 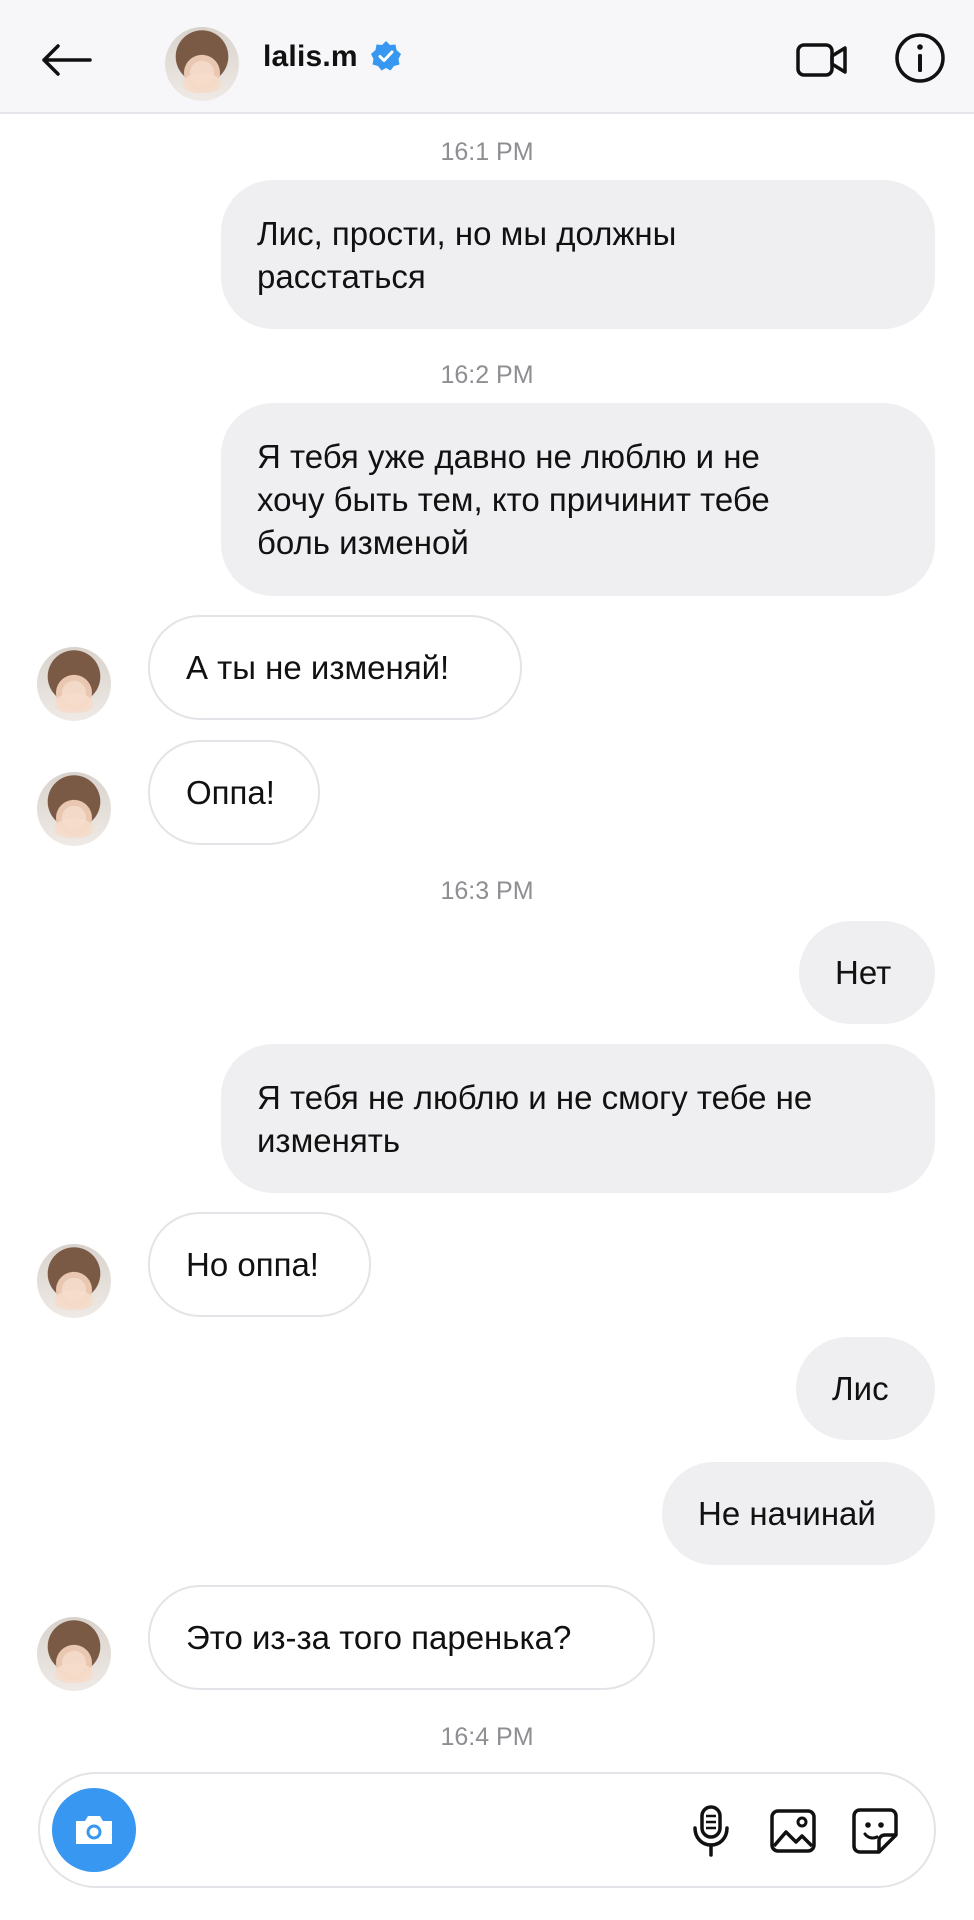 I want to click on verified-badge-icon, so click(x=386, y=58).